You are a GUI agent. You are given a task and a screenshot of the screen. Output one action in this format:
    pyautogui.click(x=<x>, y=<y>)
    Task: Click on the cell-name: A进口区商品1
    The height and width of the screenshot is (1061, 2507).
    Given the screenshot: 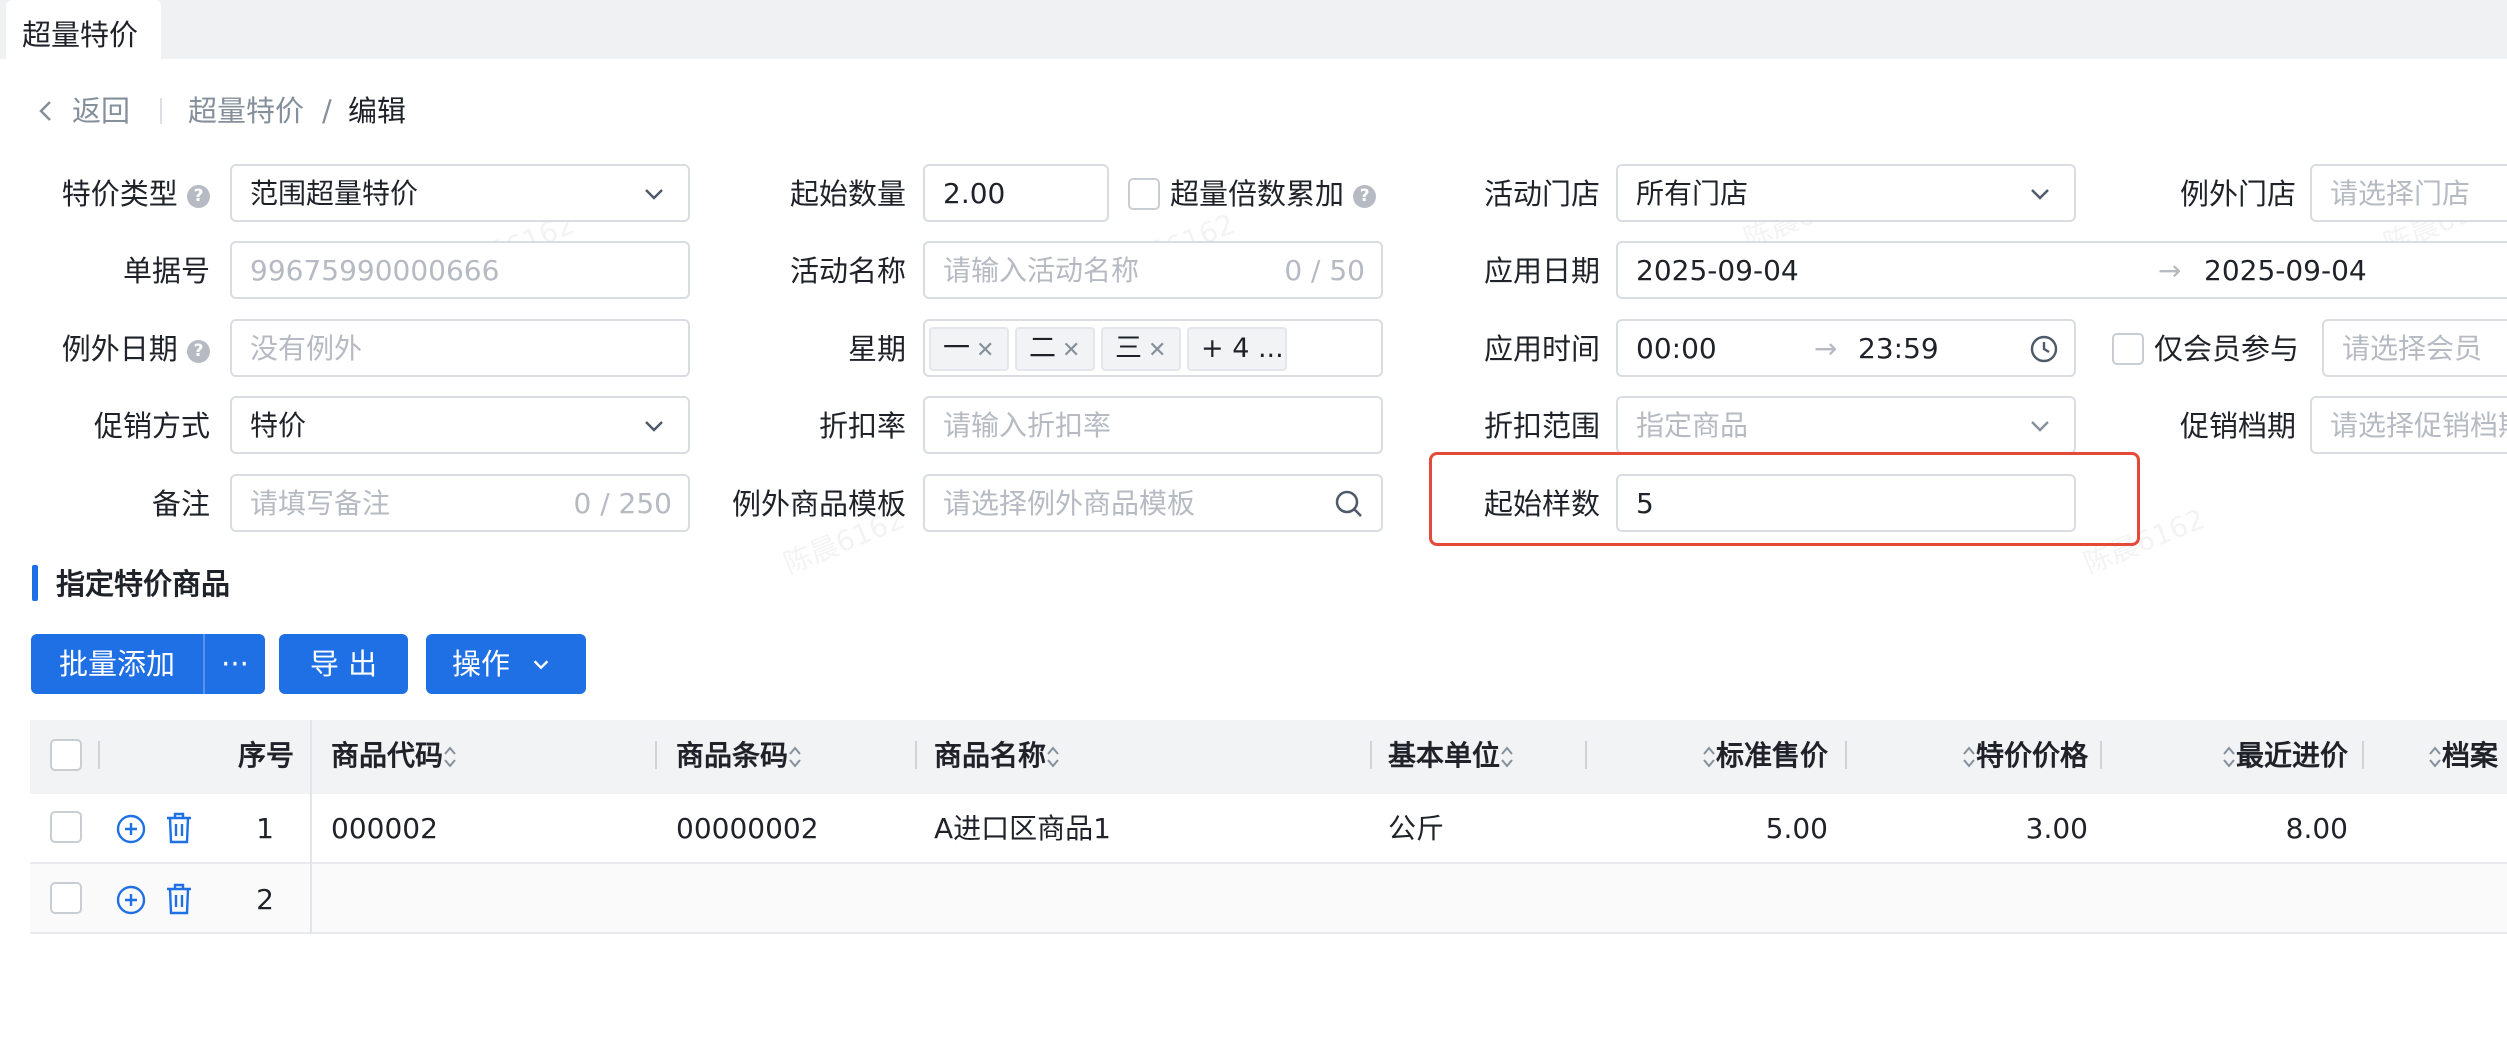 What is the action you would take?
    pyautogui.click(x=1022, y=828)
    